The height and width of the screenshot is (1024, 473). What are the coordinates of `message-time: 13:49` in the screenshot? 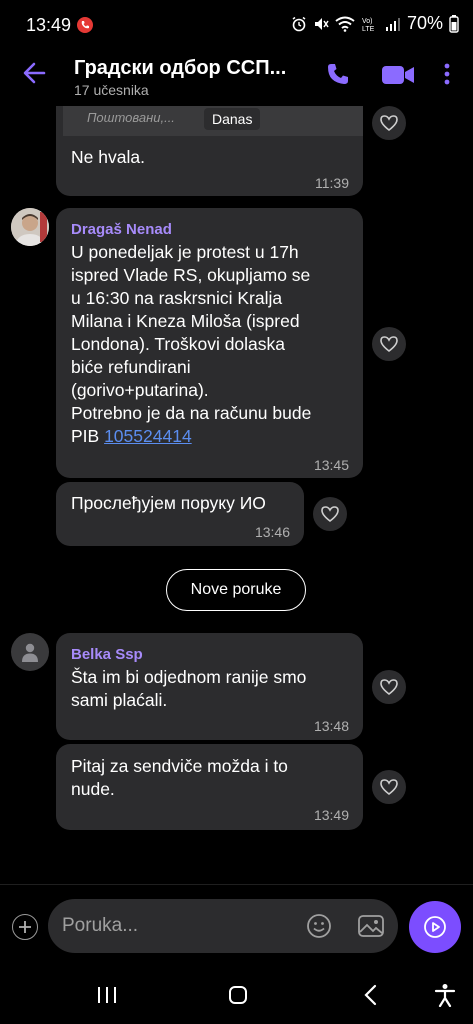 It's located at (331, 815).